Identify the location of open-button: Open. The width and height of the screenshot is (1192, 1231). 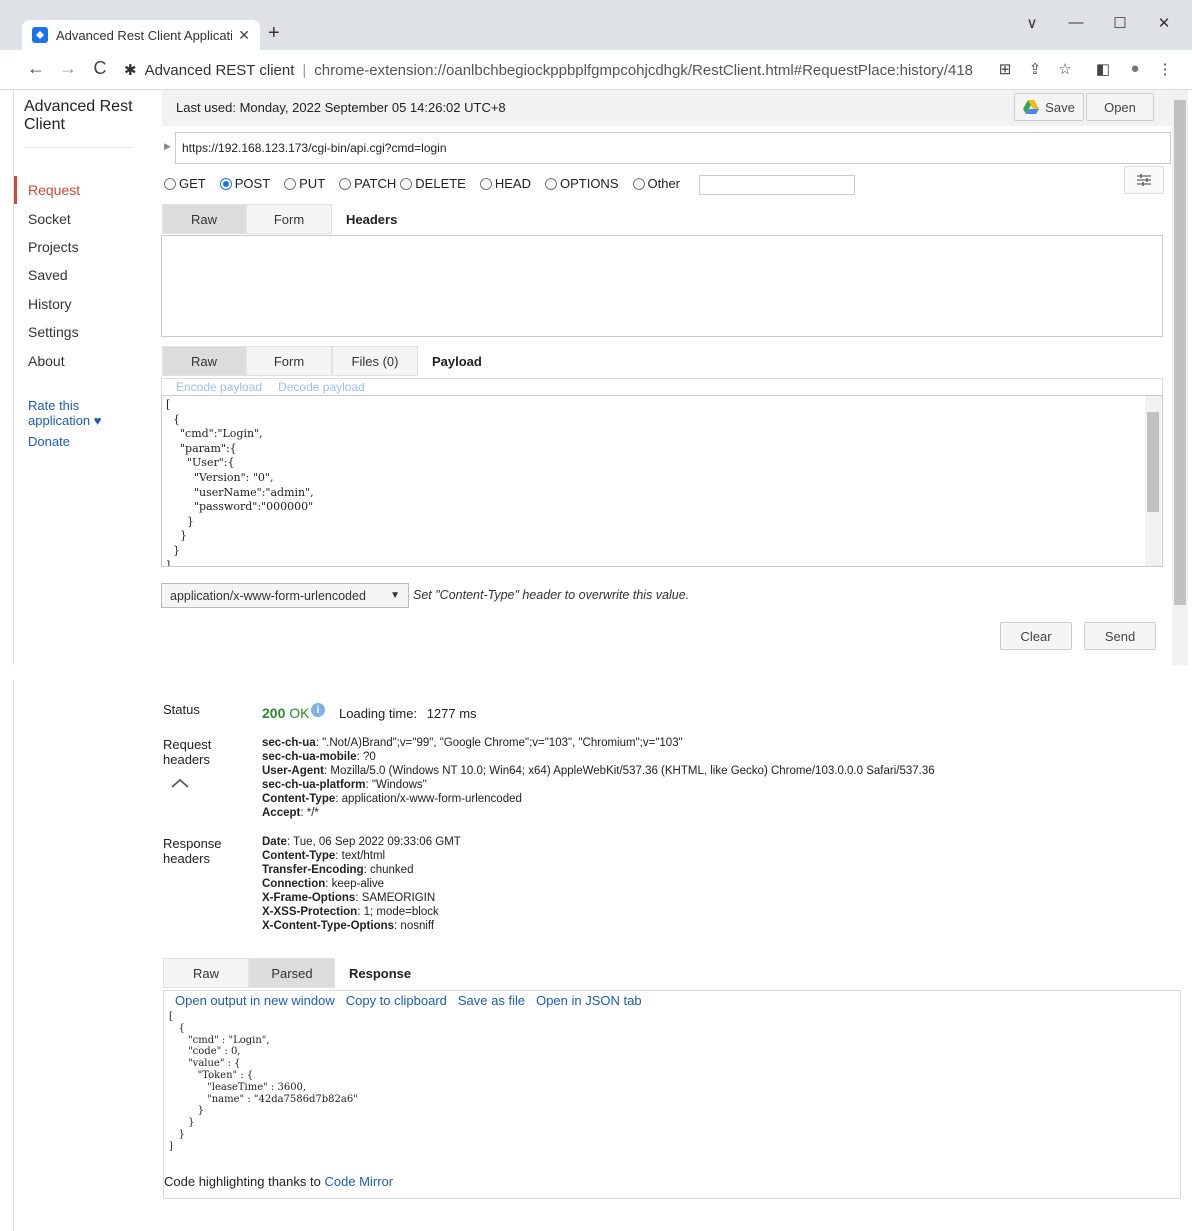
(1120, 107).